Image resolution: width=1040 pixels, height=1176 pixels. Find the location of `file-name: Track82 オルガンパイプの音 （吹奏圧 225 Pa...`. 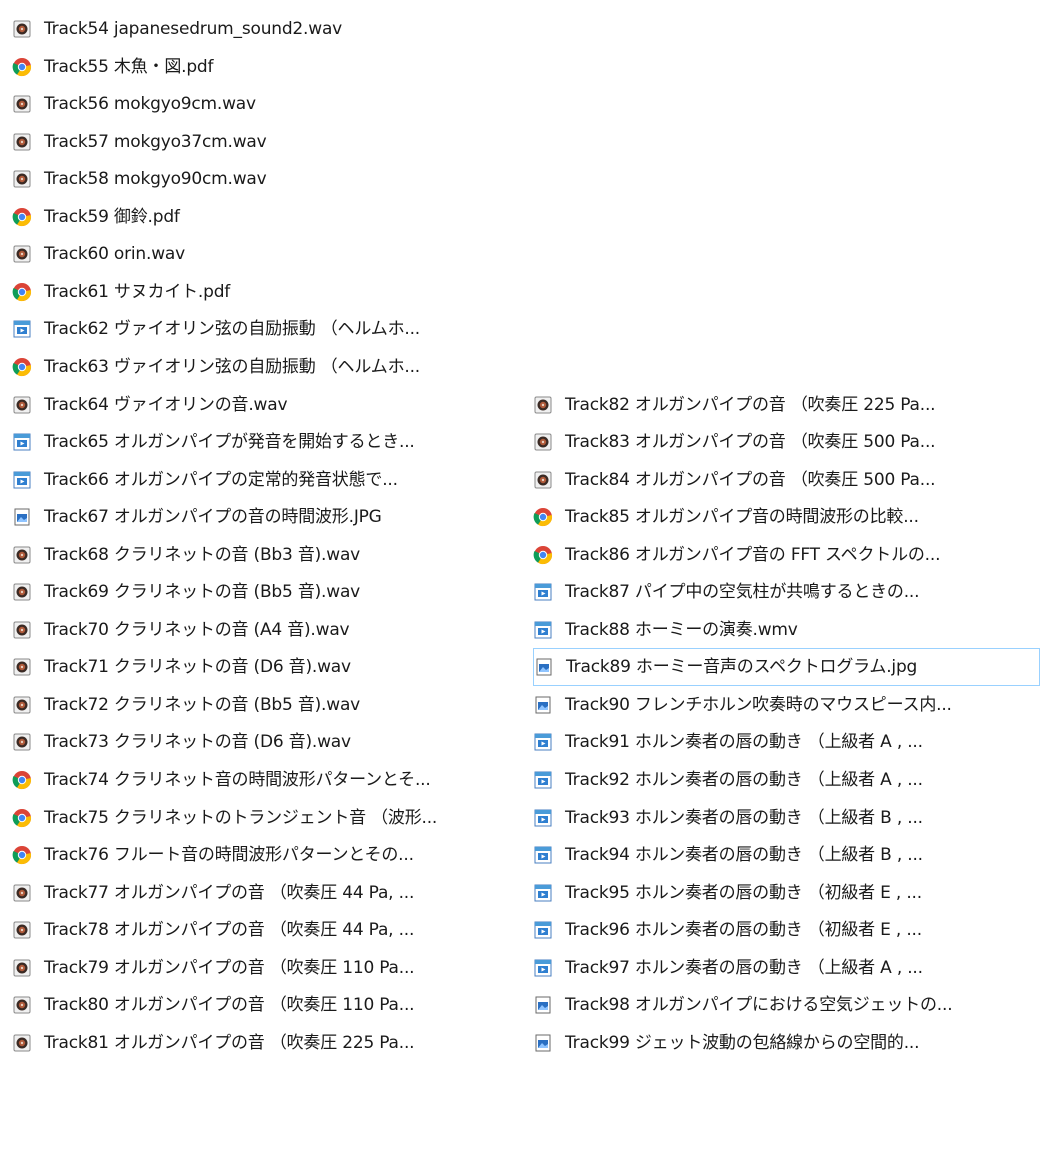

file-name: Track82 オルガンパイプの音 （吹奏圧 225 Pa... is located at coordinates (750, 404).